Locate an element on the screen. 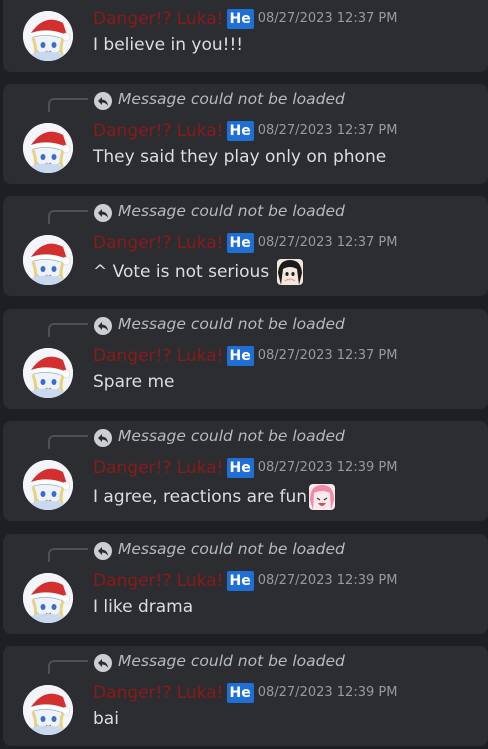 This screenshot has width=488, height=749. message-content: ^ Vote is not serious is located at coordinates (198, 272).